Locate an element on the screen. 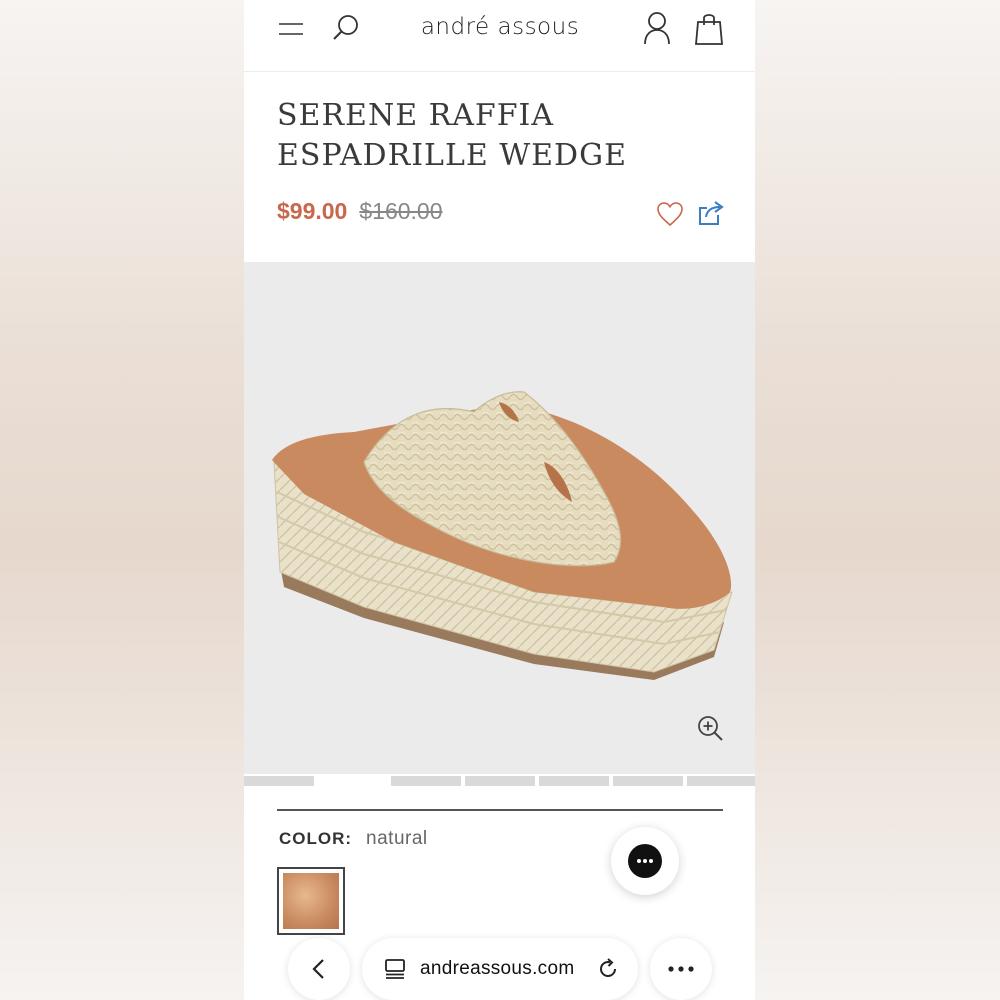 The height and width of the screenshot is (1000, 1000). image-carousel-indicator is located at coordinates (499, 781).